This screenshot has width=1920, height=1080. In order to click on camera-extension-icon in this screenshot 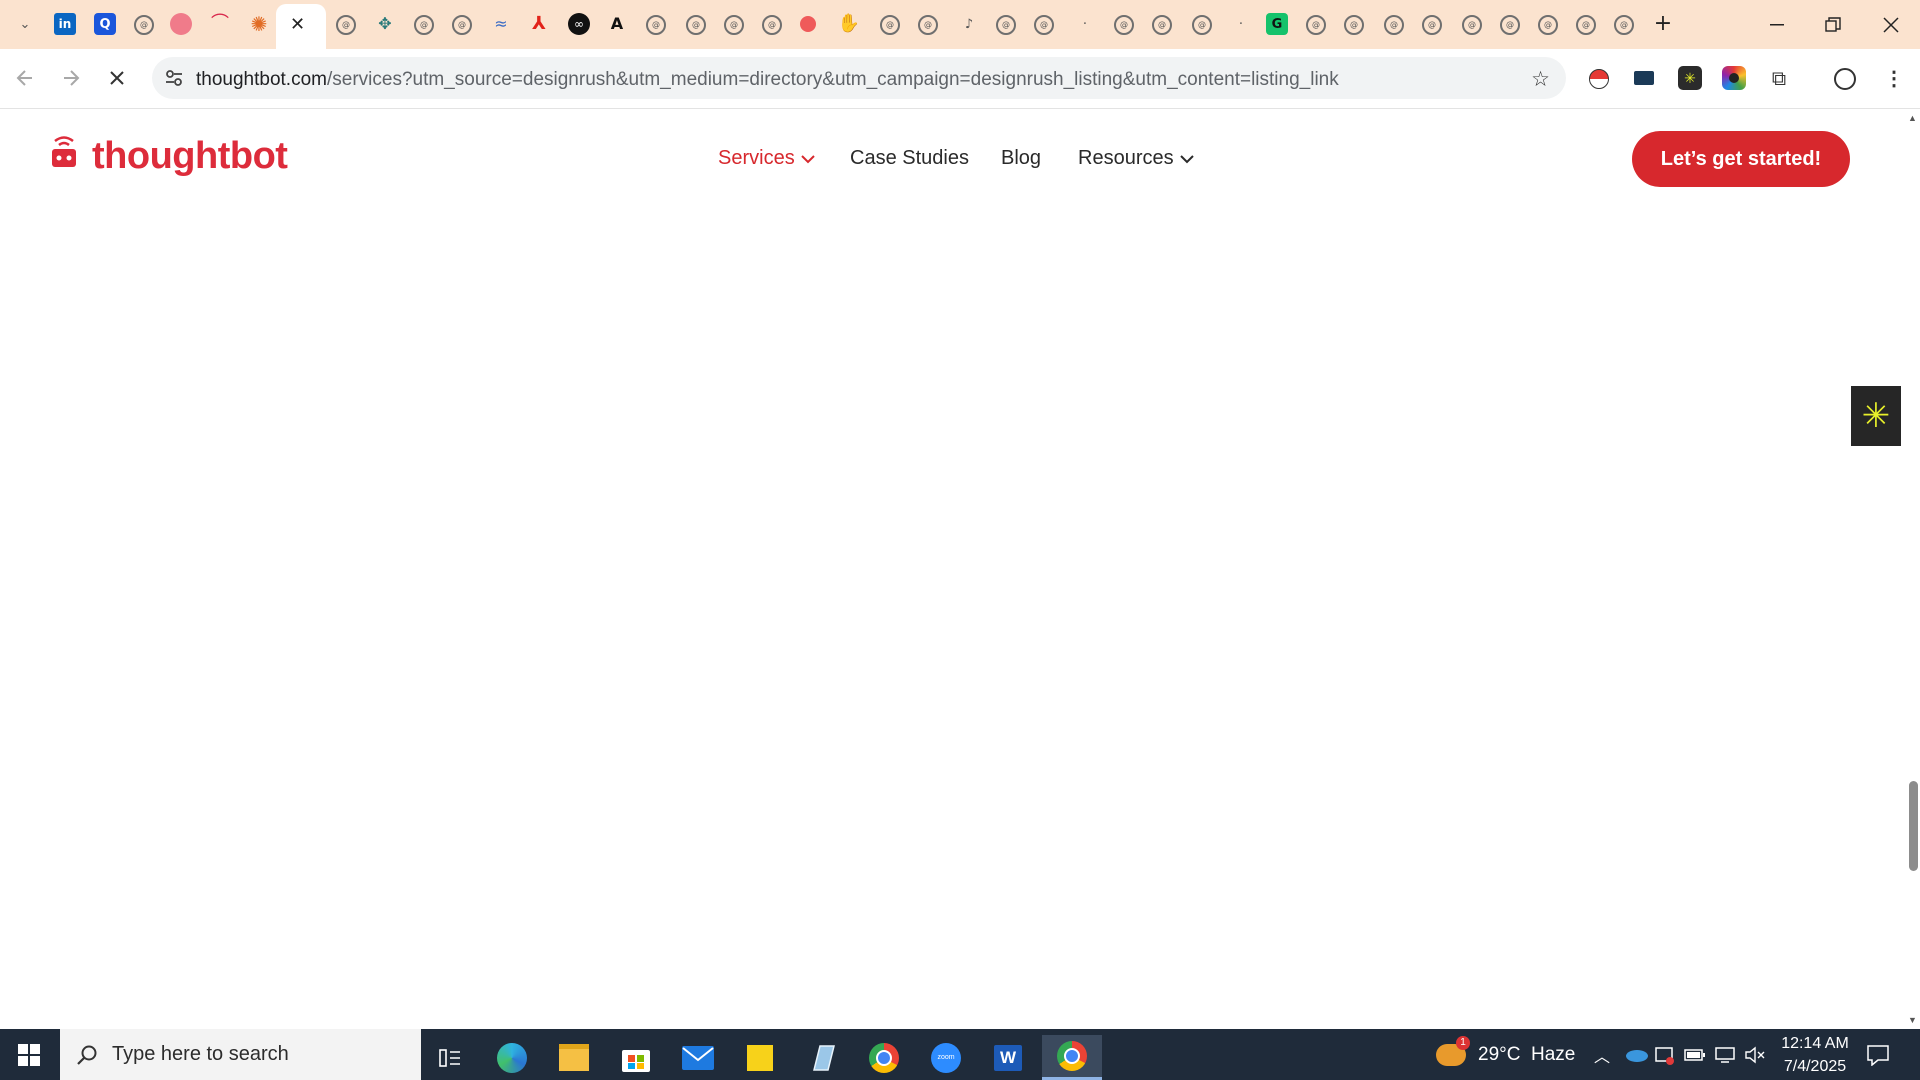, I will do `click(1644, 78)`.